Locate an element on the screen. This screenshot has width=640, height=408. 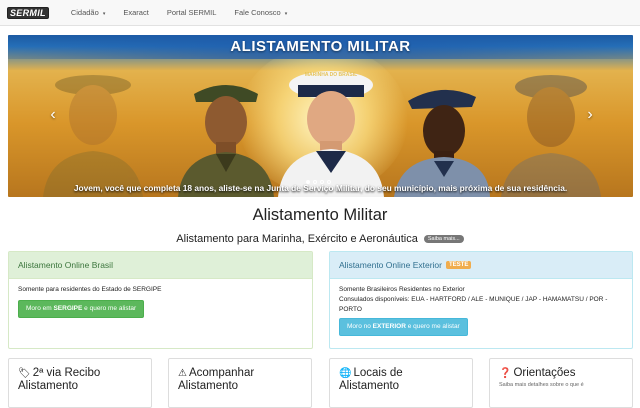
nav-item-label: Portal SERMIL is located at coordinates (191, 12).